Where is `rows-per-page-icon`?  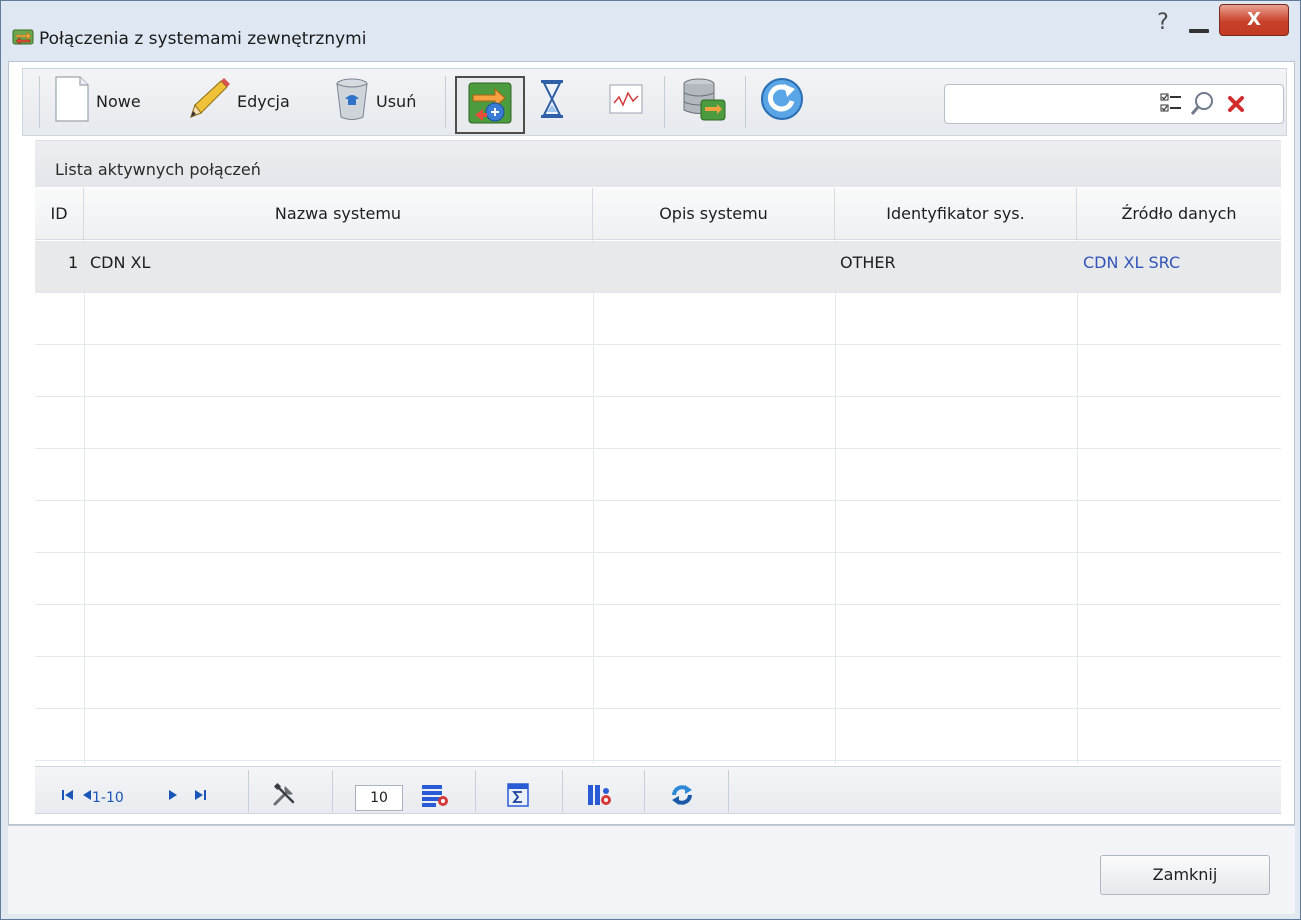
rows-per-page-icon is located at coordinates (434, 794).